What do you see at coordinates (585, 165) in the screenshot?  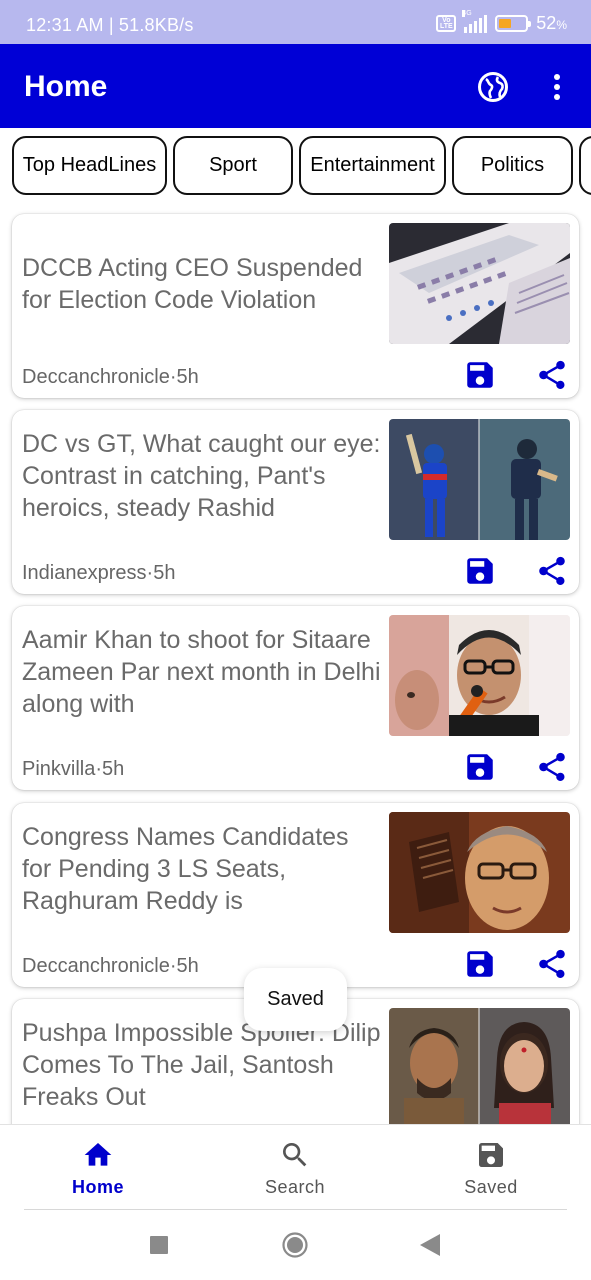 I see `tab-more` at bounding box center [585, 165].